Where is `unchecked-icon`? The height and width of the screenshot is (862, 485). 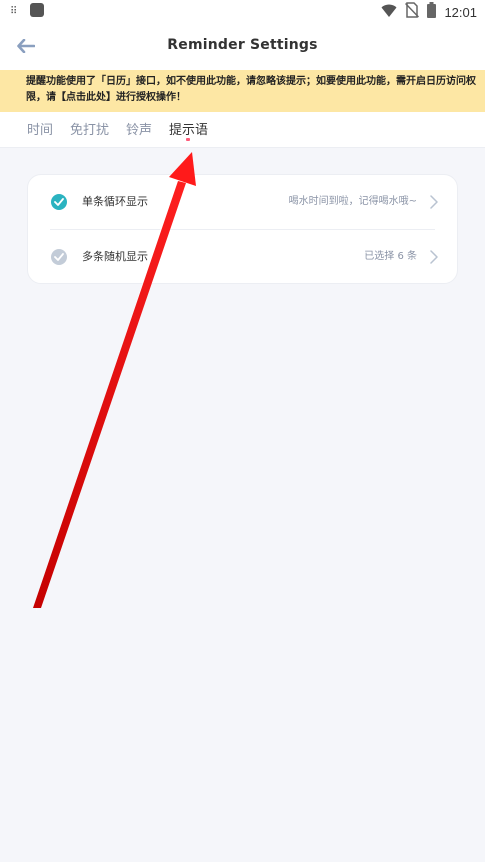
unchecked-icon is located at coordinates (59, 257).